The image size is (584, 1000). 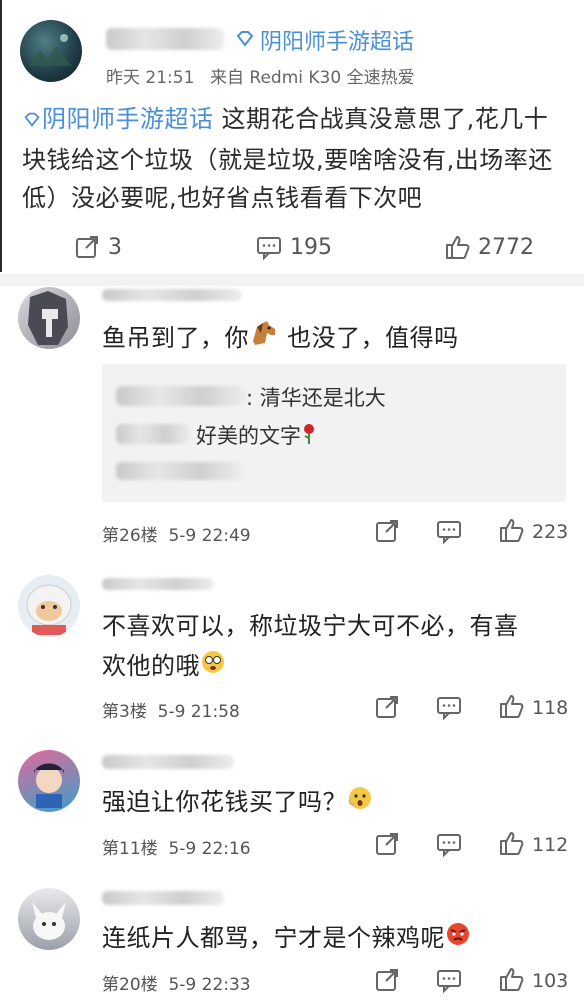 What do you see at coordinates (360, 803) in the screenshot?
I see `scared-face-emoji-icon` at bounding box center [360, 803].